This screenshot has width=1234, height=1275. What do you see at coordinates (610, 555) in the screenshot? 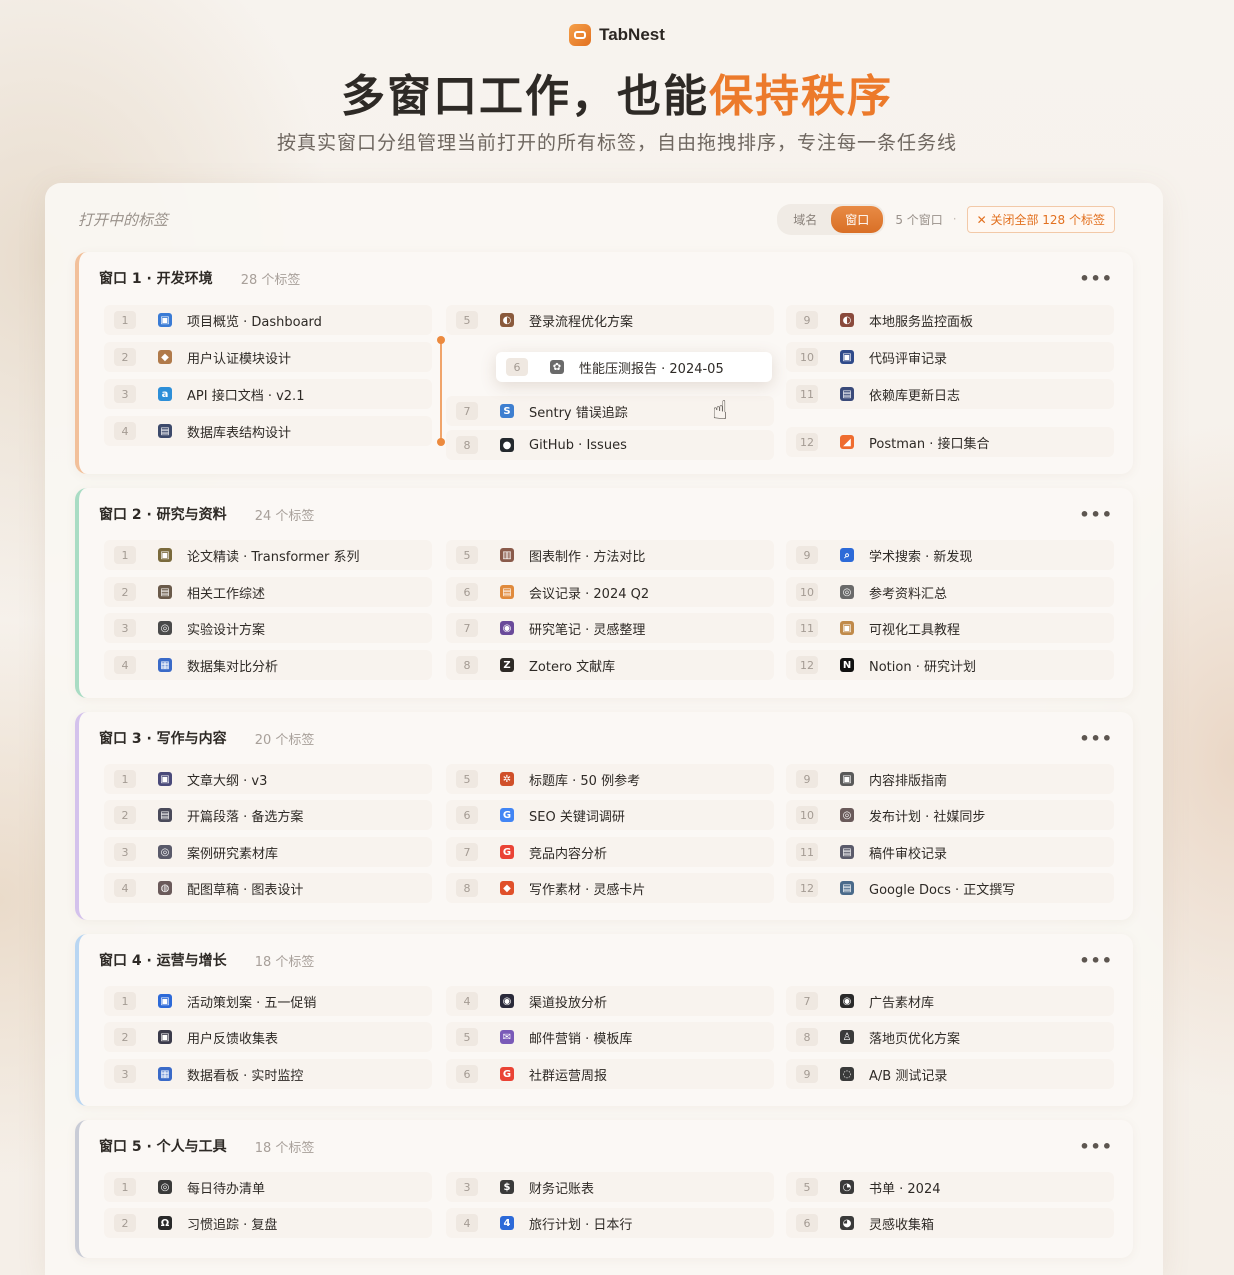
I see `tab-item: 5 ▥ 图表制作 · 方法对比` at bounding box center [610, 555].